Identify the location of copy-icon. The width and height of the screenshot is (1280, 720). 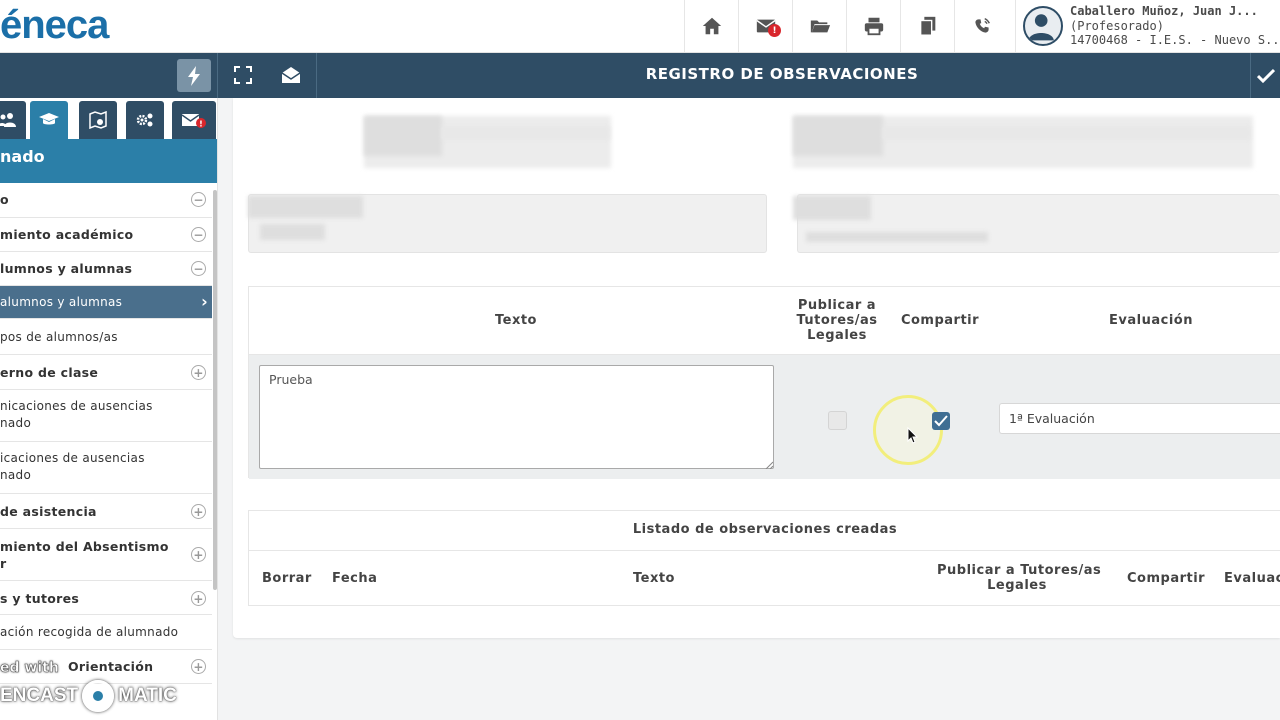
(927, 26).